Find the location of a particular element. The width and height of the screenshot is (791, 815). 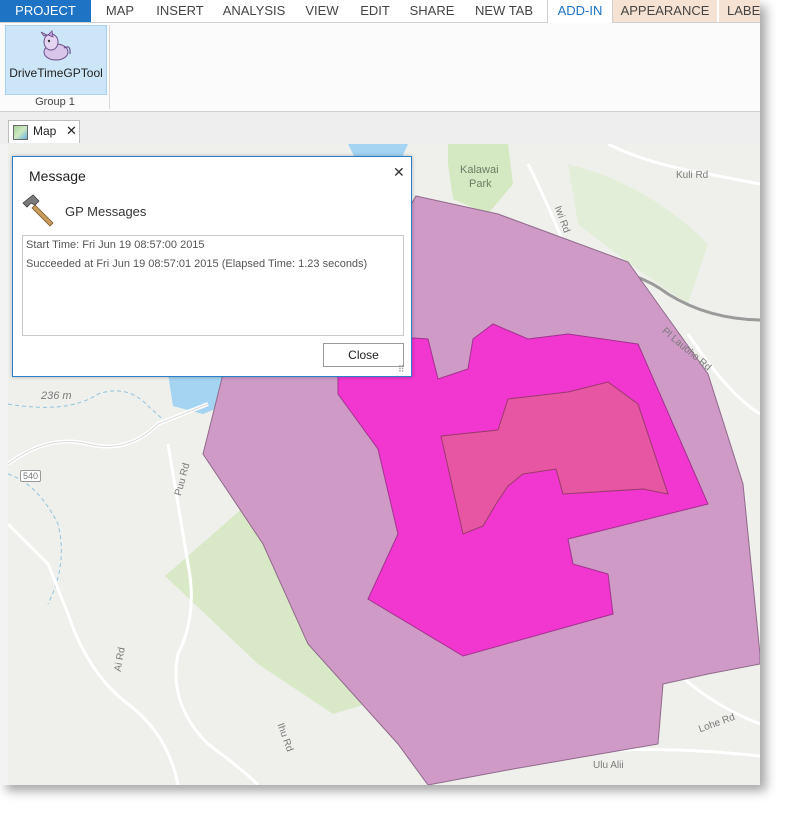

tab-map: MAP is located at coordinates (120, 11).